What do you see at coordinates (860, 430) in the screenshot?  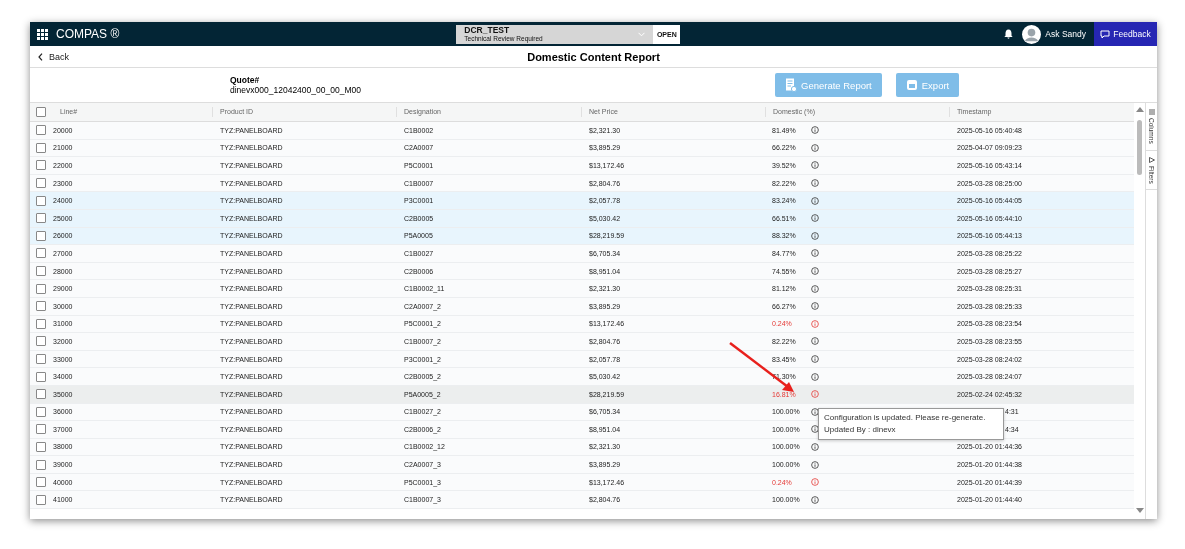 I see `tooltip-text: Updated By : dinevx` at bounding box center [860, 430].